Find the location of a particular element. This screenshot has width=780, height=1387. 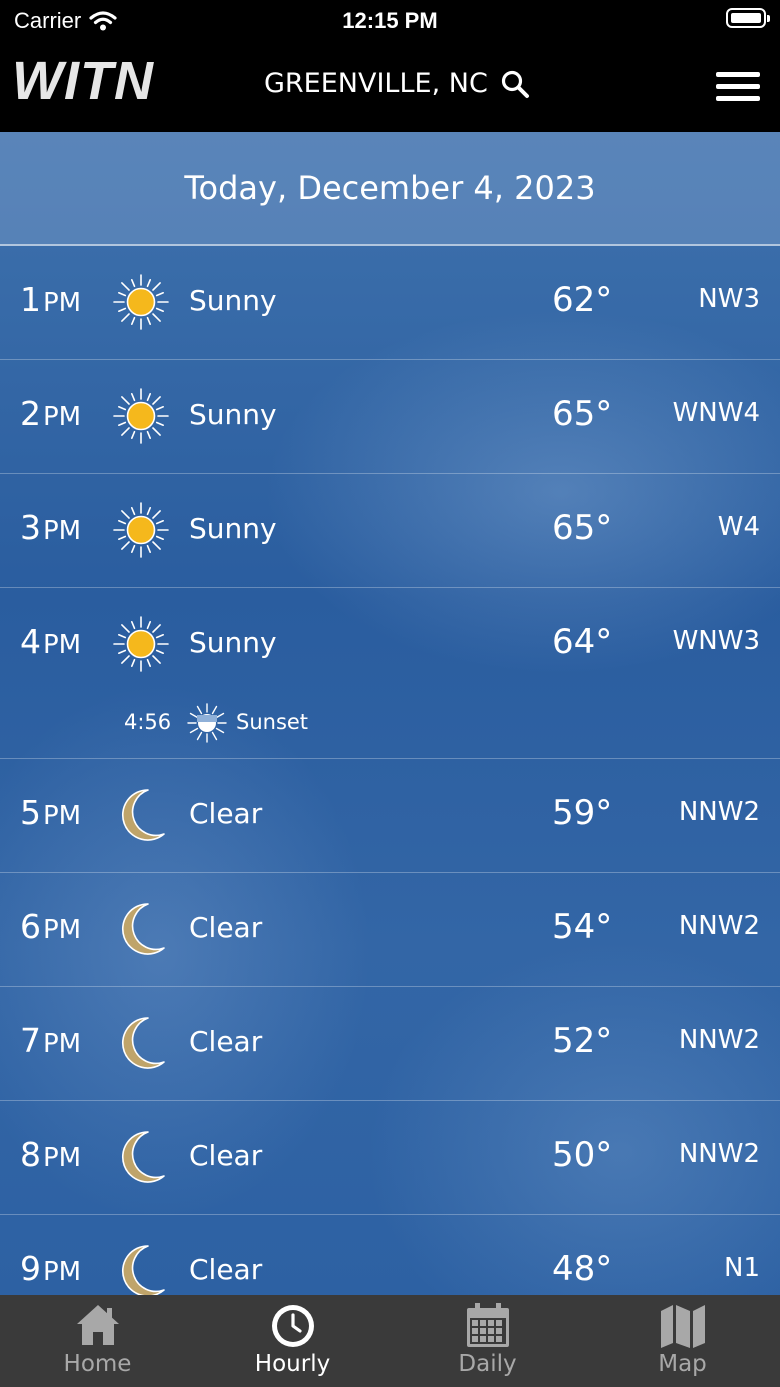

witn-logo: WITN is located at coordinates (83, 81).